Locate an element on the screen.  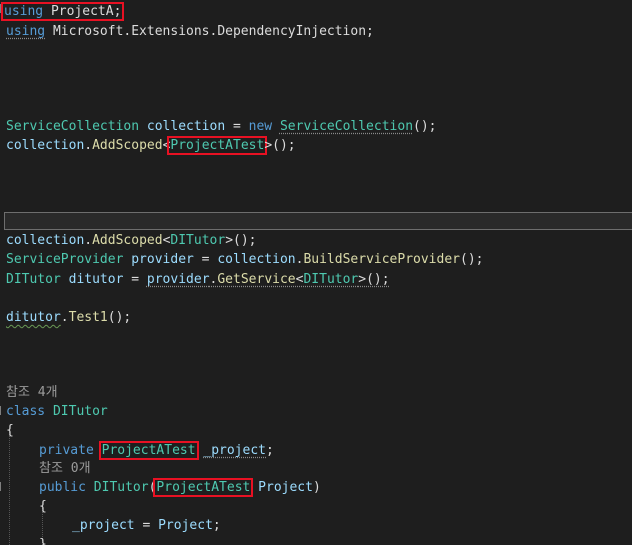
code-line-15: { is located at coordinates (23, 506).